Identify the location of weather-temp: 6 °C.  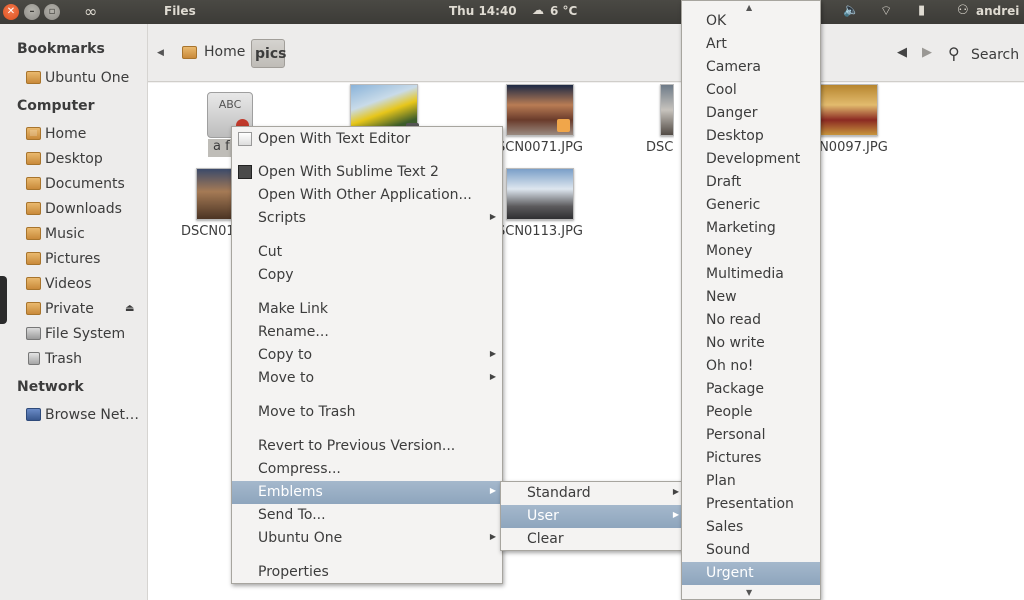
(563, 11).